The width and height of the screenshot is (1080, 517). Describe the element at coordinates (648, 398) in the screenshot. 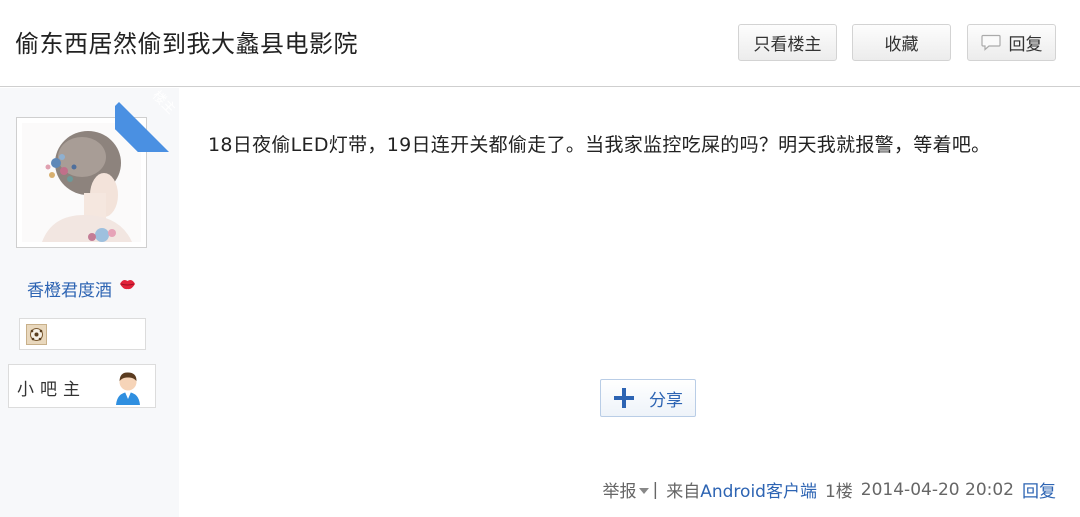

I see `share-button: 分享` at that location.